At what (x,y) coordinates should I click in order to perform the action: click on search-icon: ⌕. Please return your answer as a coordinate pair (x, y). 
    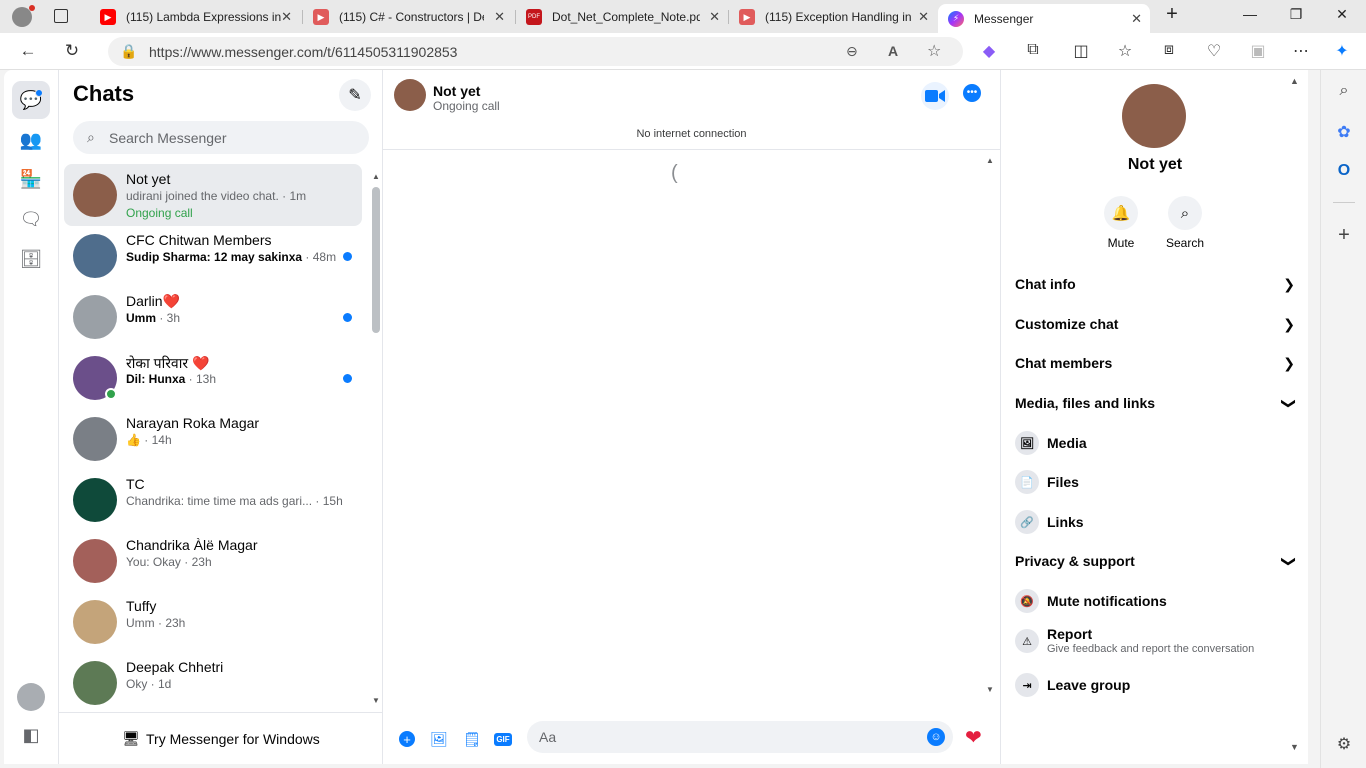
    Looking at the image, I should click on (1344, 91).